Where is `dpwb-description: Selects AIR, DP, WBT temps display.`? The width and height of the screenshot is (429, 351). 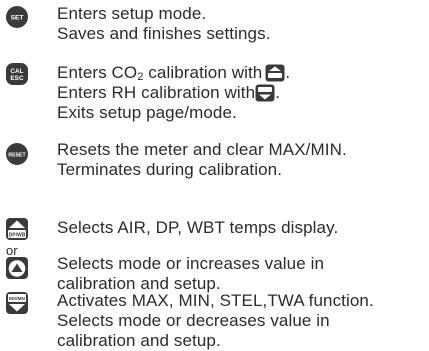
dpwb-description: Selects AIR, DP, WBT temps display. is located at coordinates (197, 228).